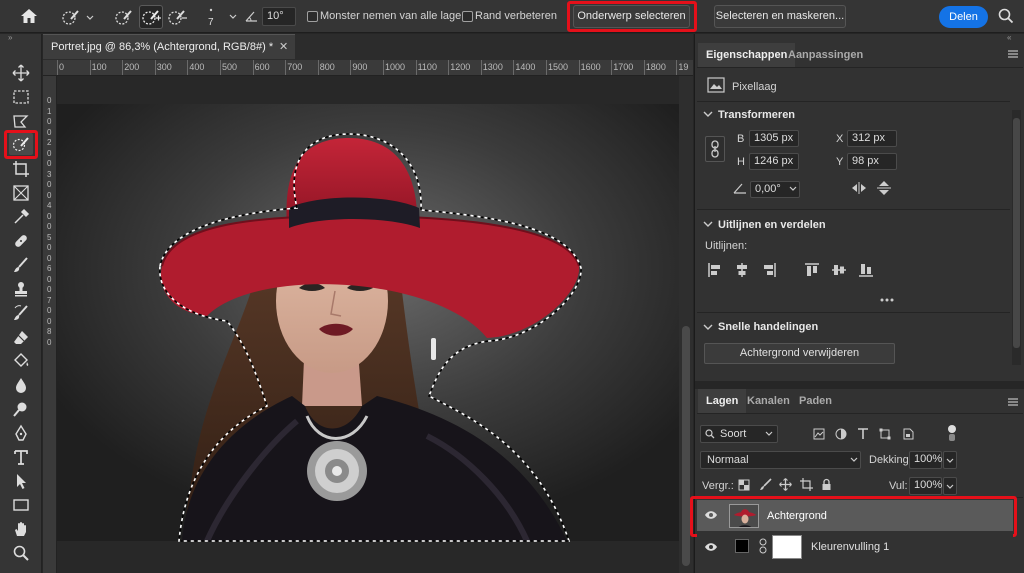  Describe the element at coordinates (806, 484) in the screenshot. I see `lock-artboard-icon` at that location.